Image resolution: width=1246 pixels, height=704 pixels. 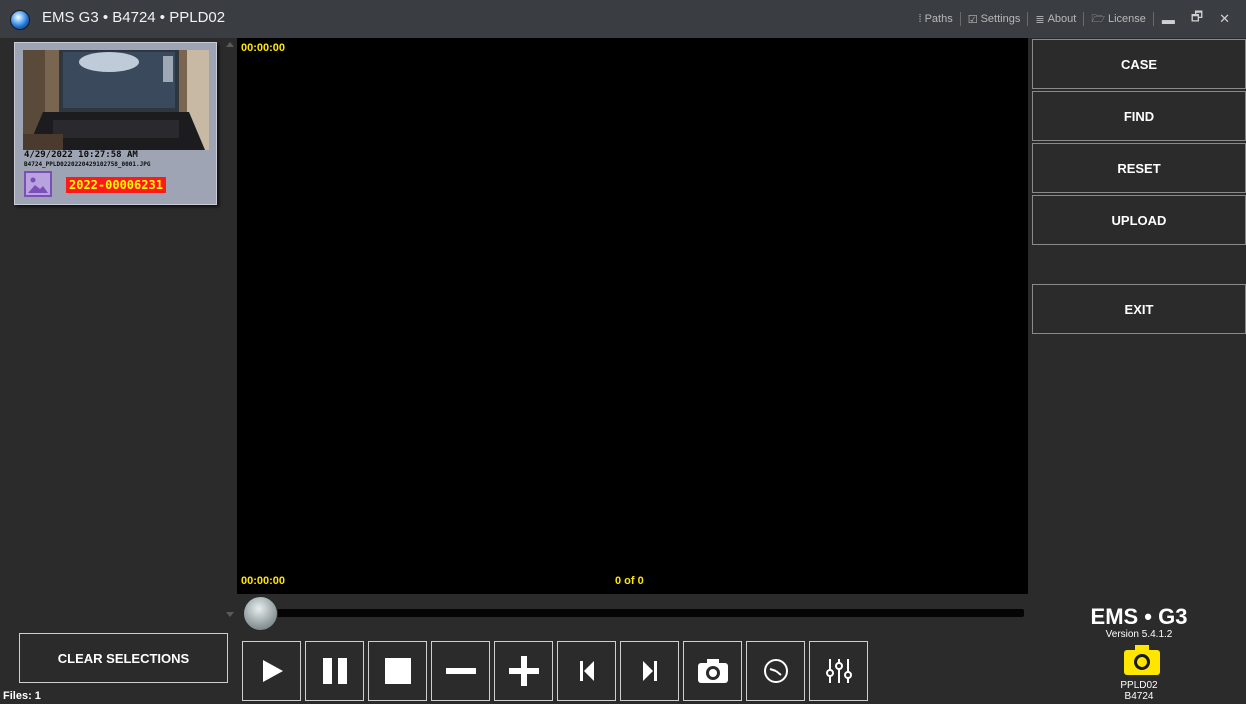 What do you see at coordinates (1139, 168) in the screenshot?
I see `reset-button: RESET` at bounding box center [1139, 168].